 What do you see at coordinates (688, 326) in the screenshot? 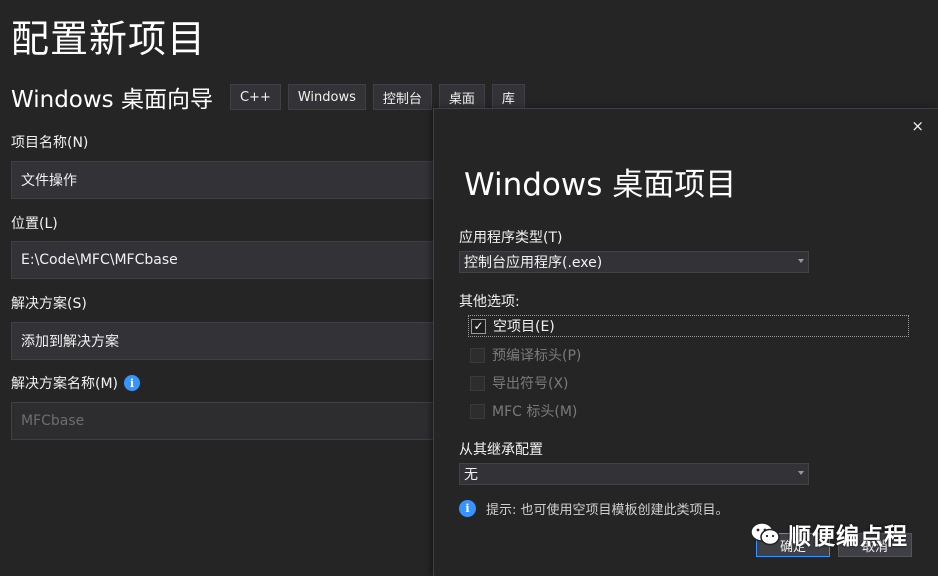
I see `option-empty-project: ✓ 空项目(E)` at bounding box center [688, 326].